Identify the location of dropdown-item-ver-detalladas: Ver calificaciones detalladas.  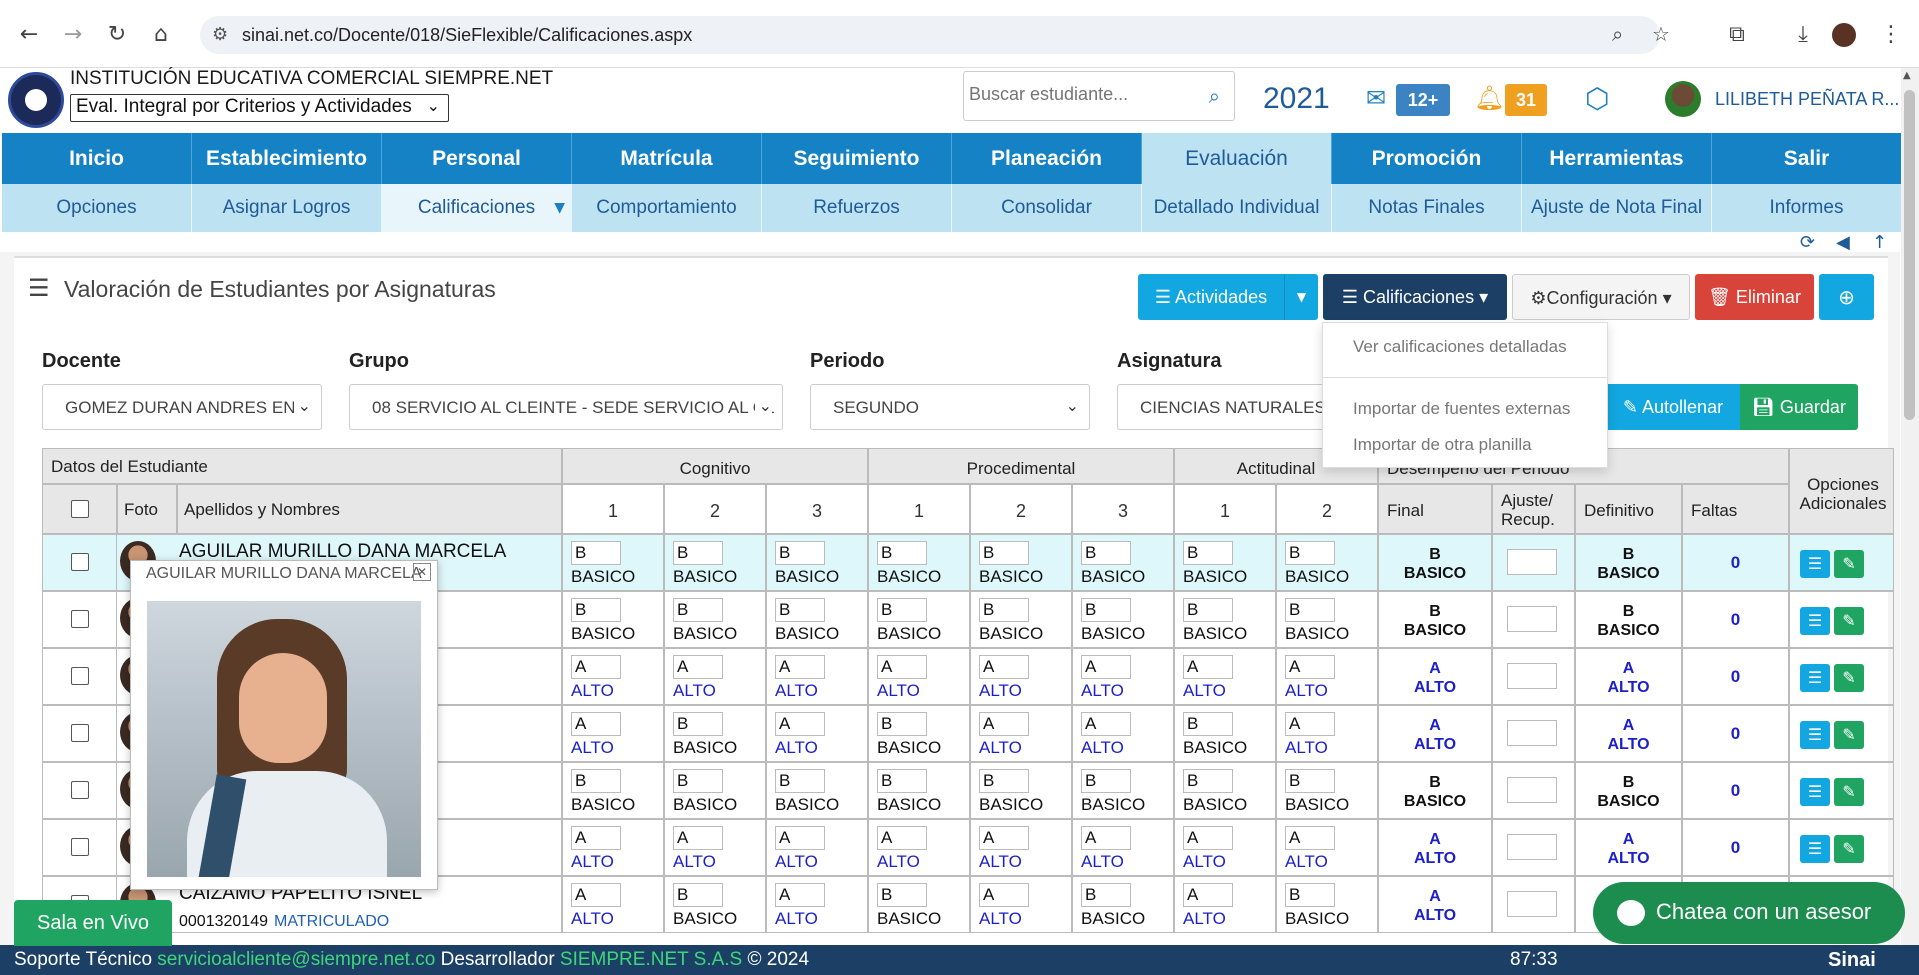
(1460, 347).